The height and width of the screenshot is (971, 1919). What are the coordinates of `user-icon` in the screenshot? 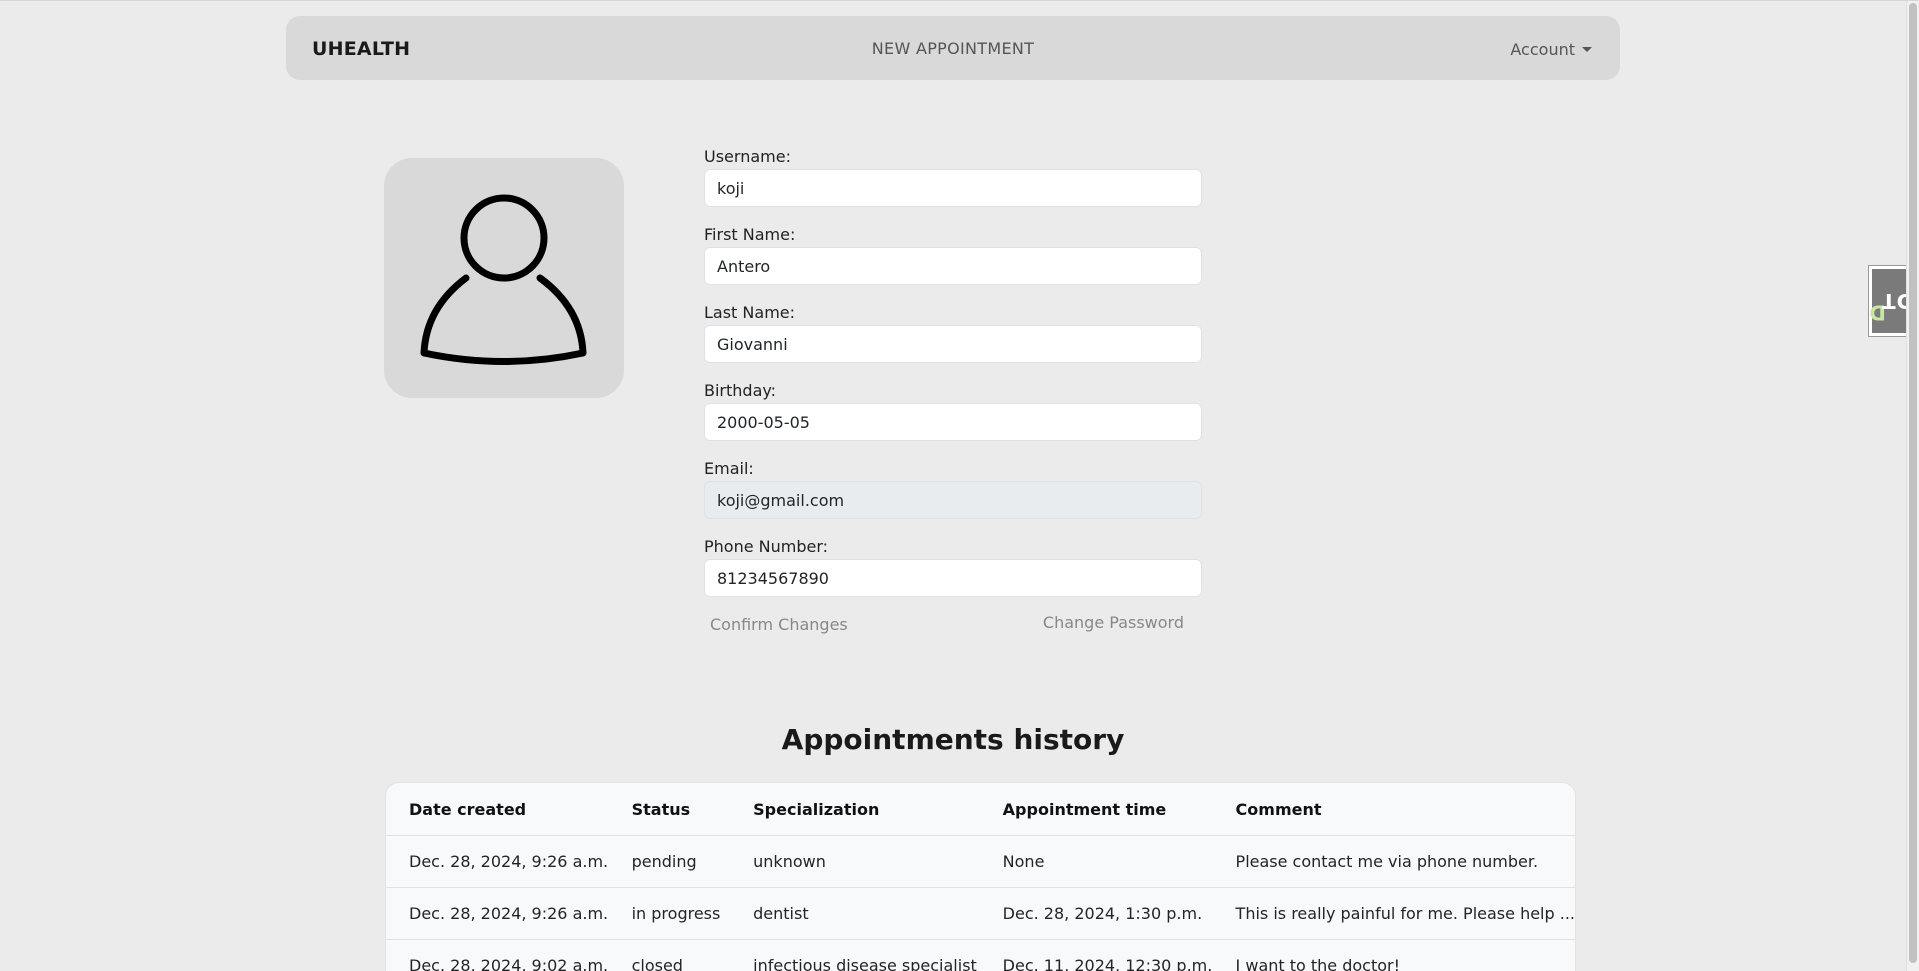 It's located at (503, 279).